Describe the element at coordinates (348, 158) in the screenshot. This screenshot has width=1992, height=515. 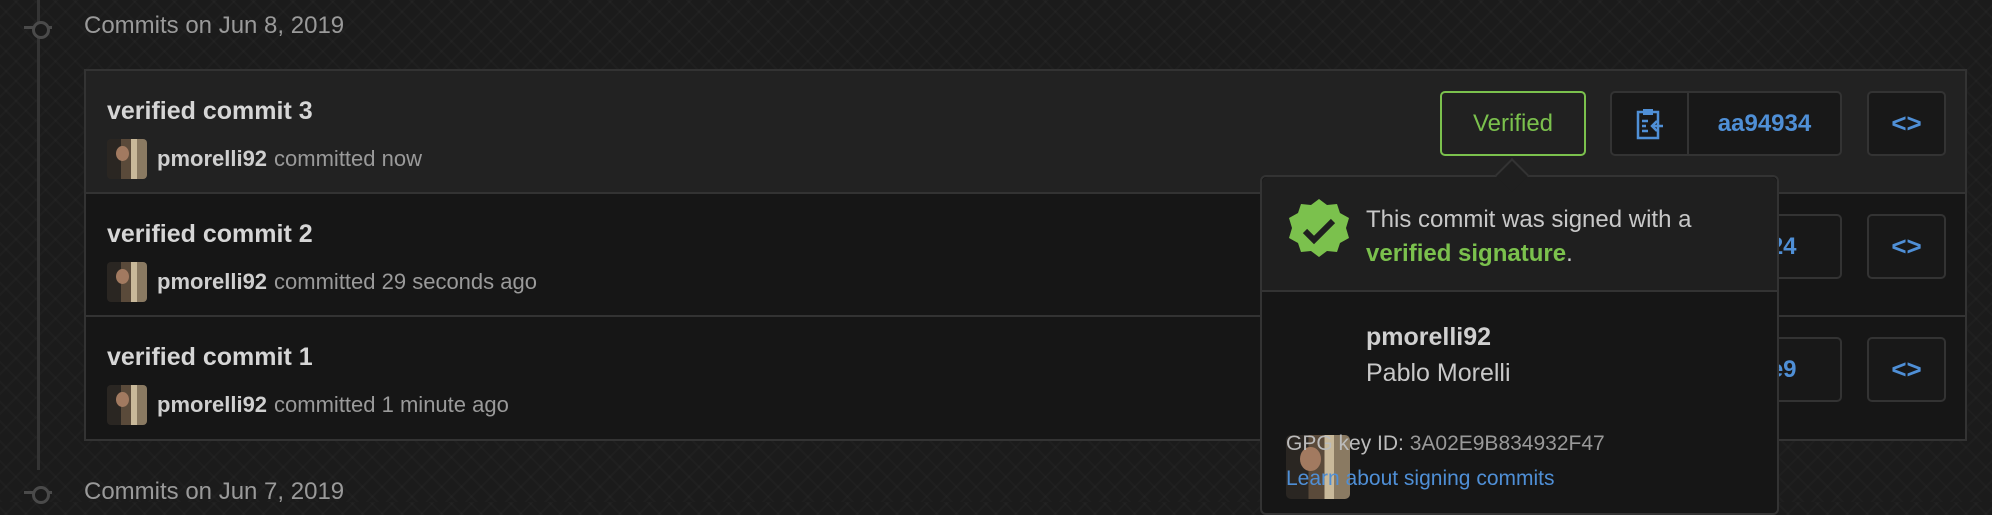
I see `commit-time: committed now` at that location.